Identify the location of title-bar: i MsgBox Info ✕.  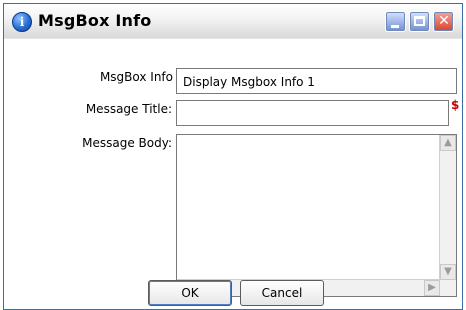
(233, 21).